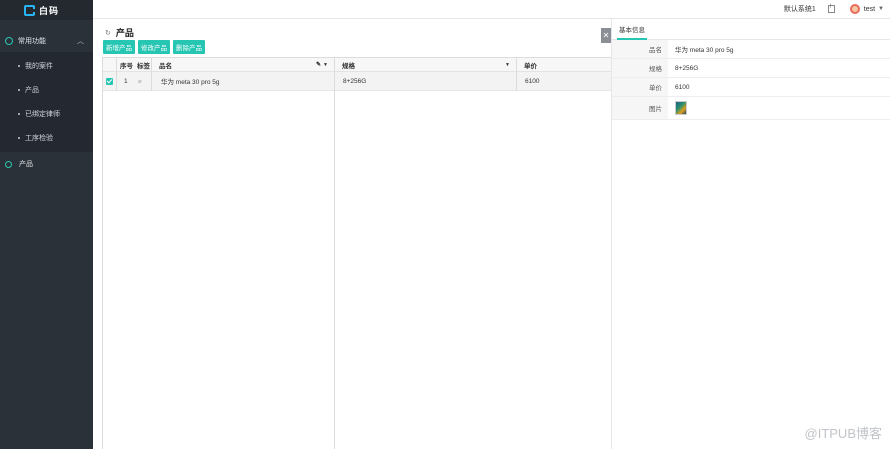 The width and height of the screenshot is (890, 449). I want to click on sidebar: 白码 常用功能 ︿ 我的案件 产品 已绑定律师 工序检验 产品, so click(46, 224).